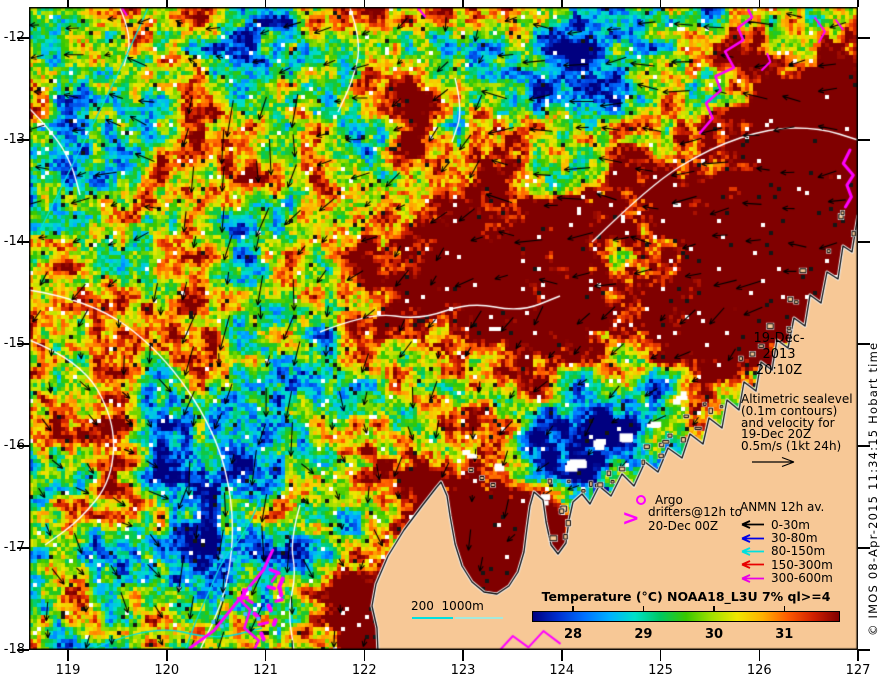  Describe the element at coordinates (695, 512) in the screenshot. I see `drifters-line: drifters@12h to` at that location.